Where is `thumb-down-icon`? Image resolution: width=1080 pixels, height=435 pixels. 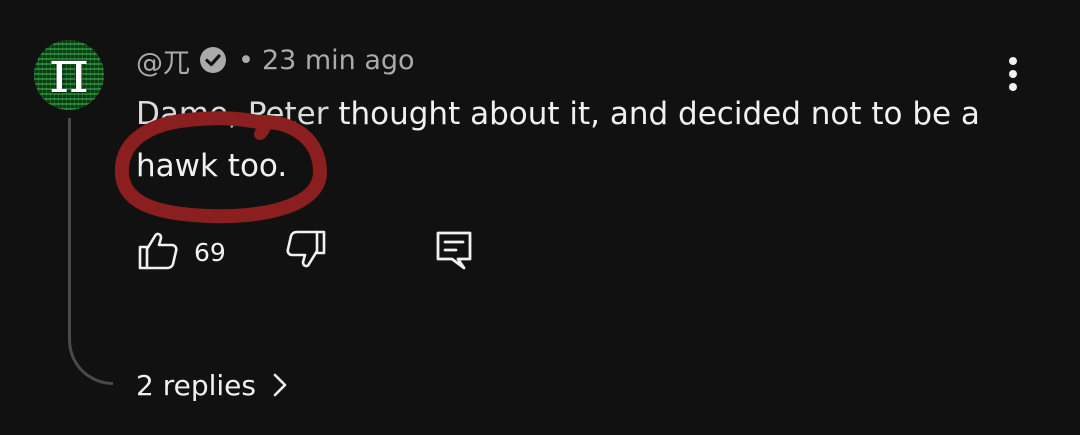 thumb-down-icon is located at coordinates (306, 252).